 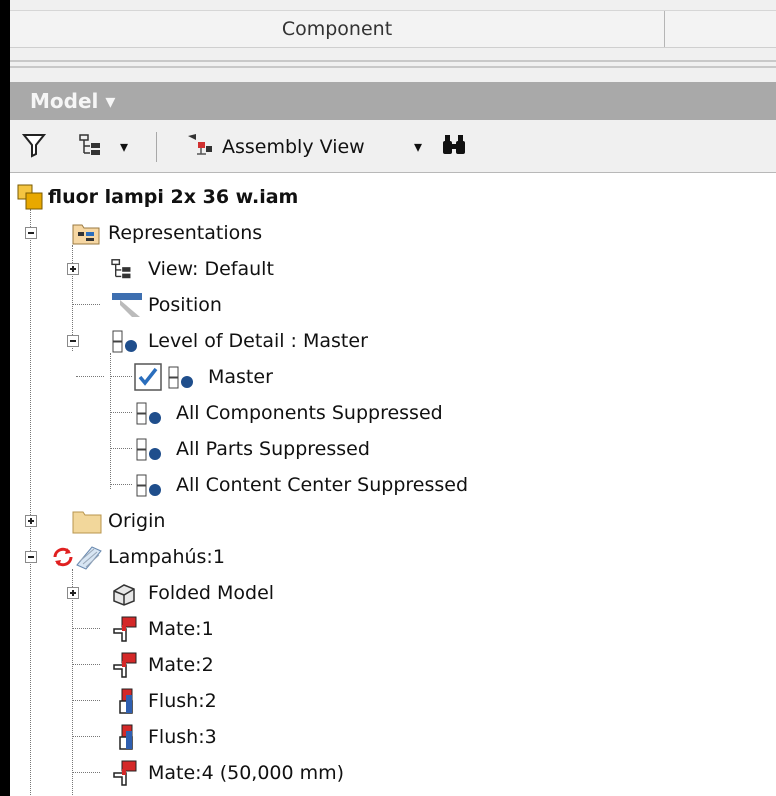 I want to click on tree-label: Origin, so click(x=137, y=521).